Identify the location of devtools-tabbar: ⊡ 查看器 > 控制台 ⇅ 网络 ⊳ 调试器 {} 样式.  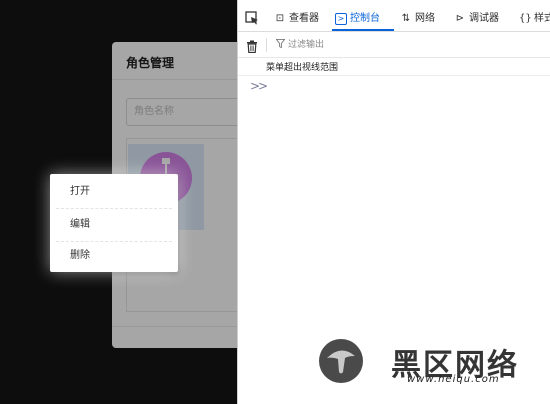
(394, 19).